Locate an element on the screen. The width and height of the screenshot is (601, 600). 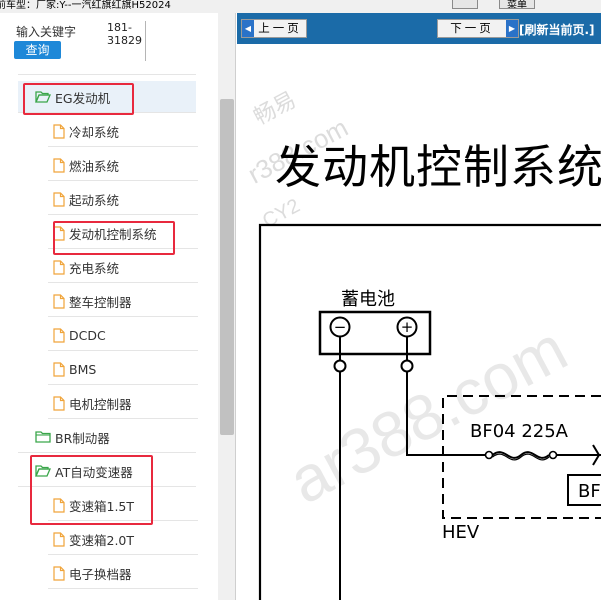
tree-scrollbar is located at coordinates (226, 306).